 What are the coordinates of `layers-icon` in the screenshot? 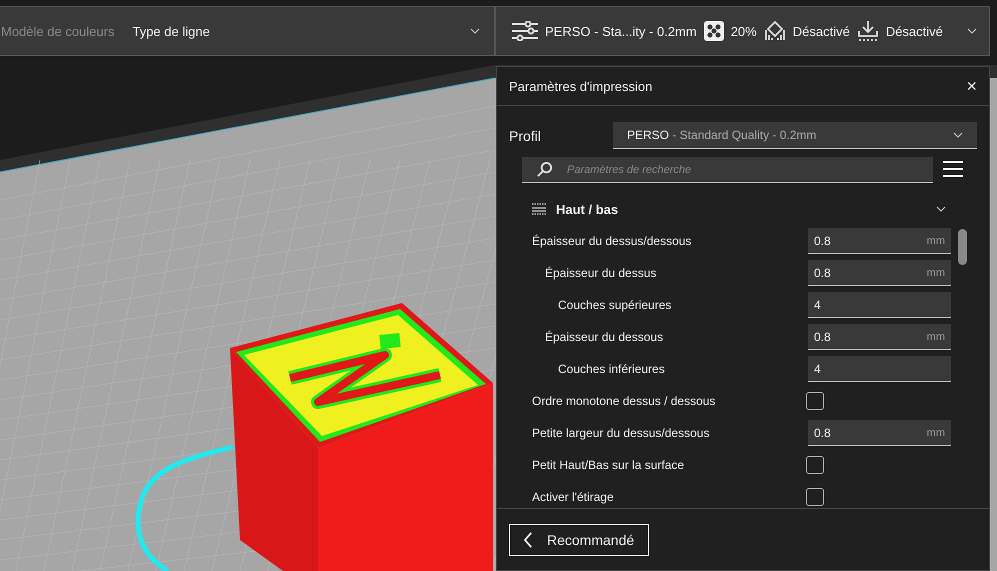 It's located at (539, 209).